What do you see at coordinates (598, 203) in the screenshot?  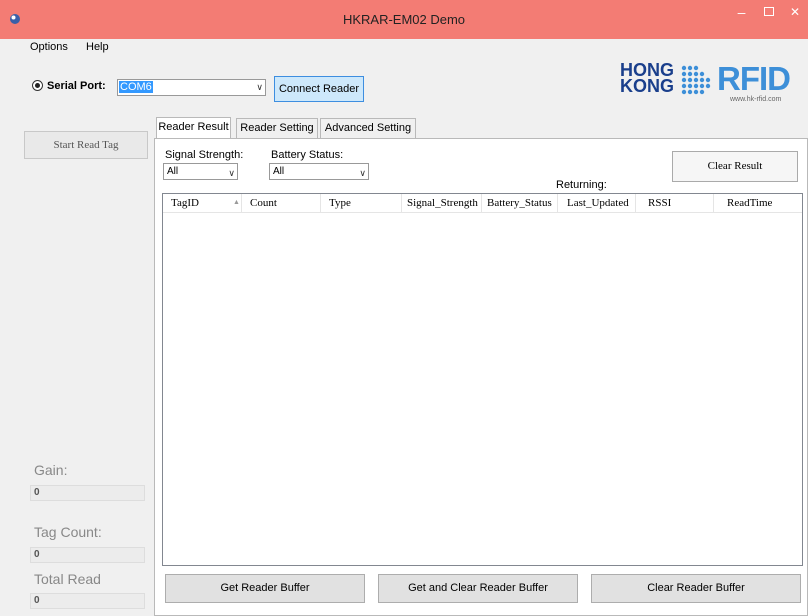 I see `column-header-last-updated: Last_Updated` at bounding box center [598, 203].